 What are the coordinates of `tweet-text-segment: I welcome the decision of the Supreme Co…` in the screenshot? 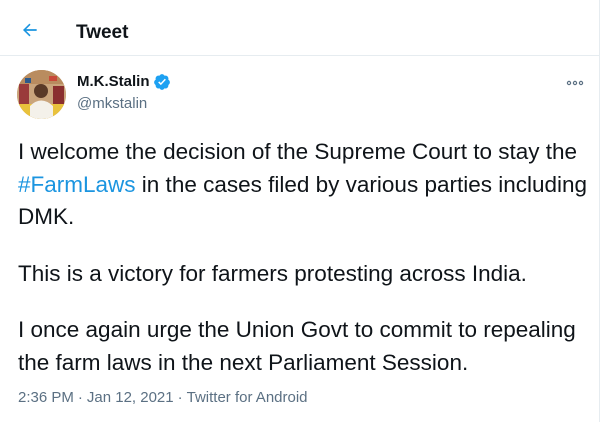 It's located at (298, 151).